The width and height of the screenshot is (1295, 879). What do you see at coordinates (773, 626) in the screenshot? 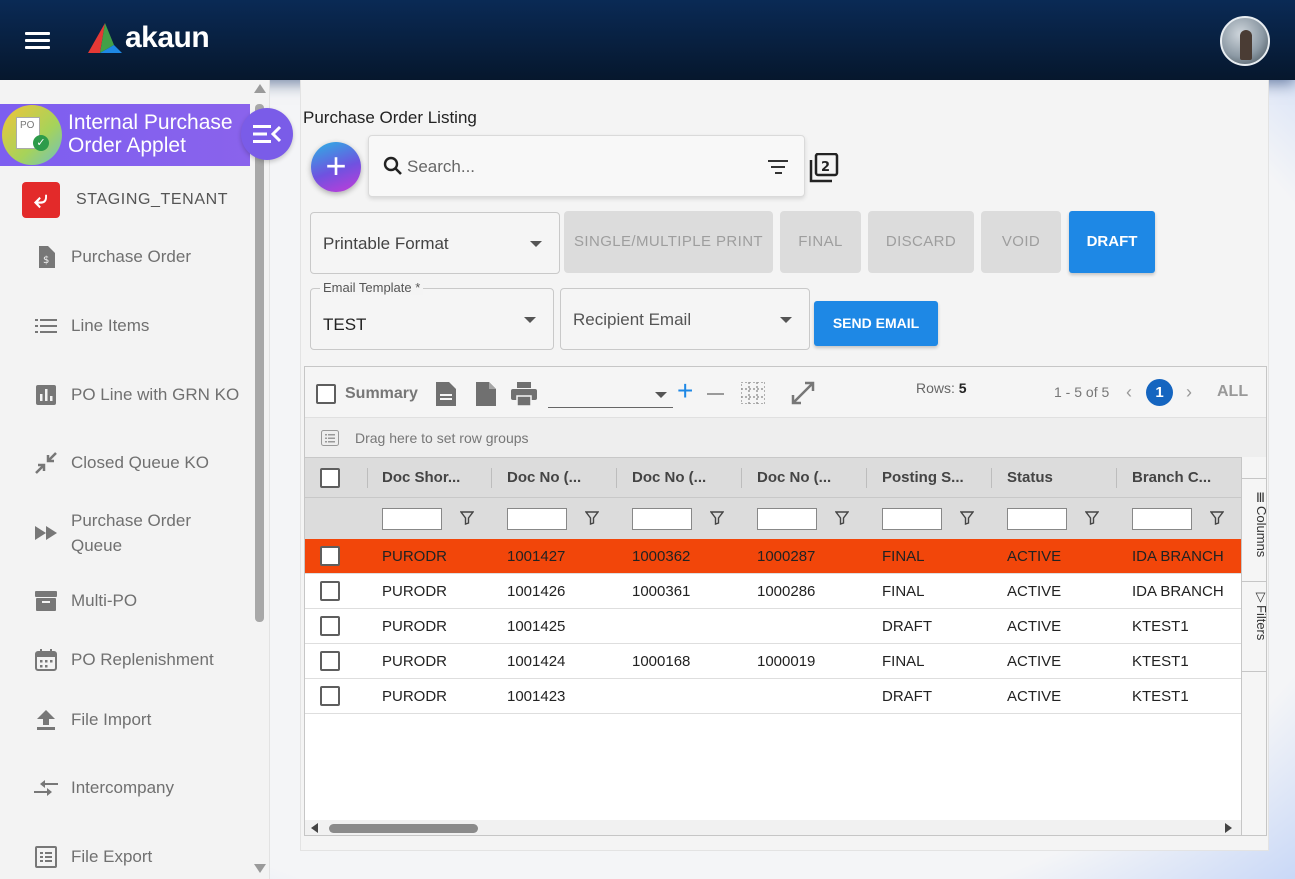
I see `table-row: PURODR 1001425 DRAFT ACTIVE KTEST1` at bounding box center [773, 626].